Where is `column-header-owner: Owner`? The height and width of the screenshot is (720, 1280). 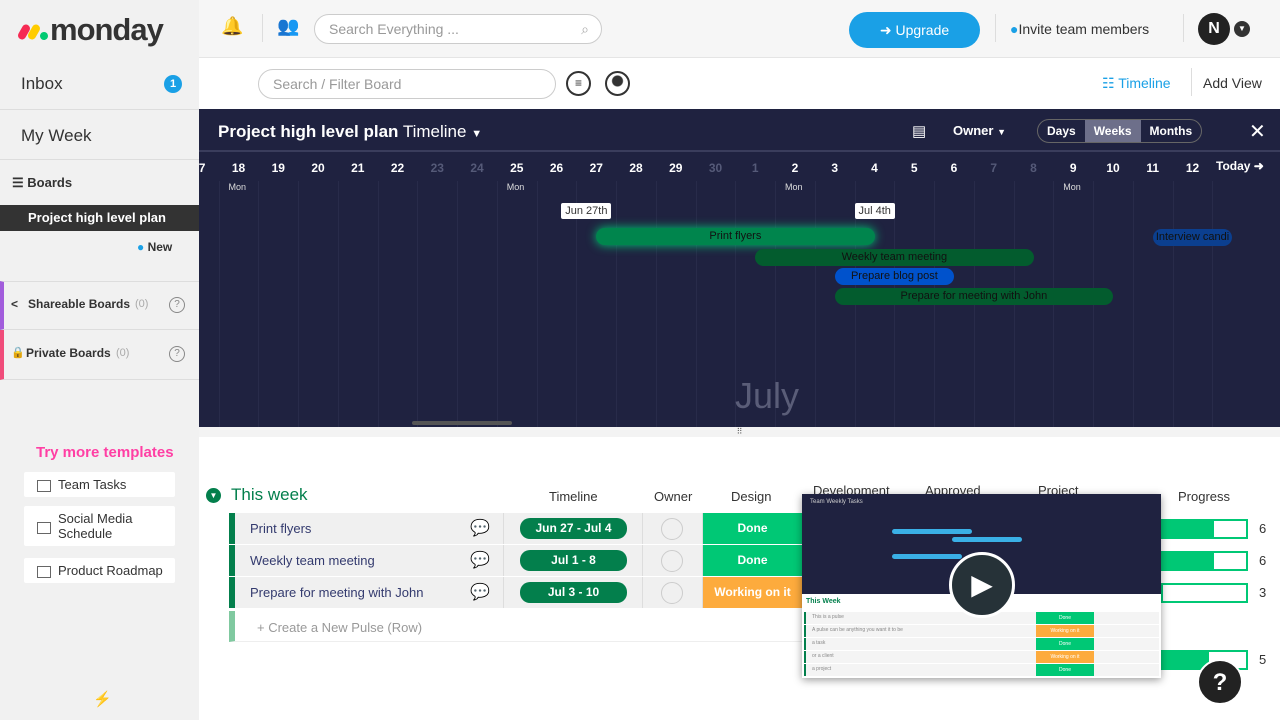 column-header-owner: Owner is located at coordinates (673, 496).